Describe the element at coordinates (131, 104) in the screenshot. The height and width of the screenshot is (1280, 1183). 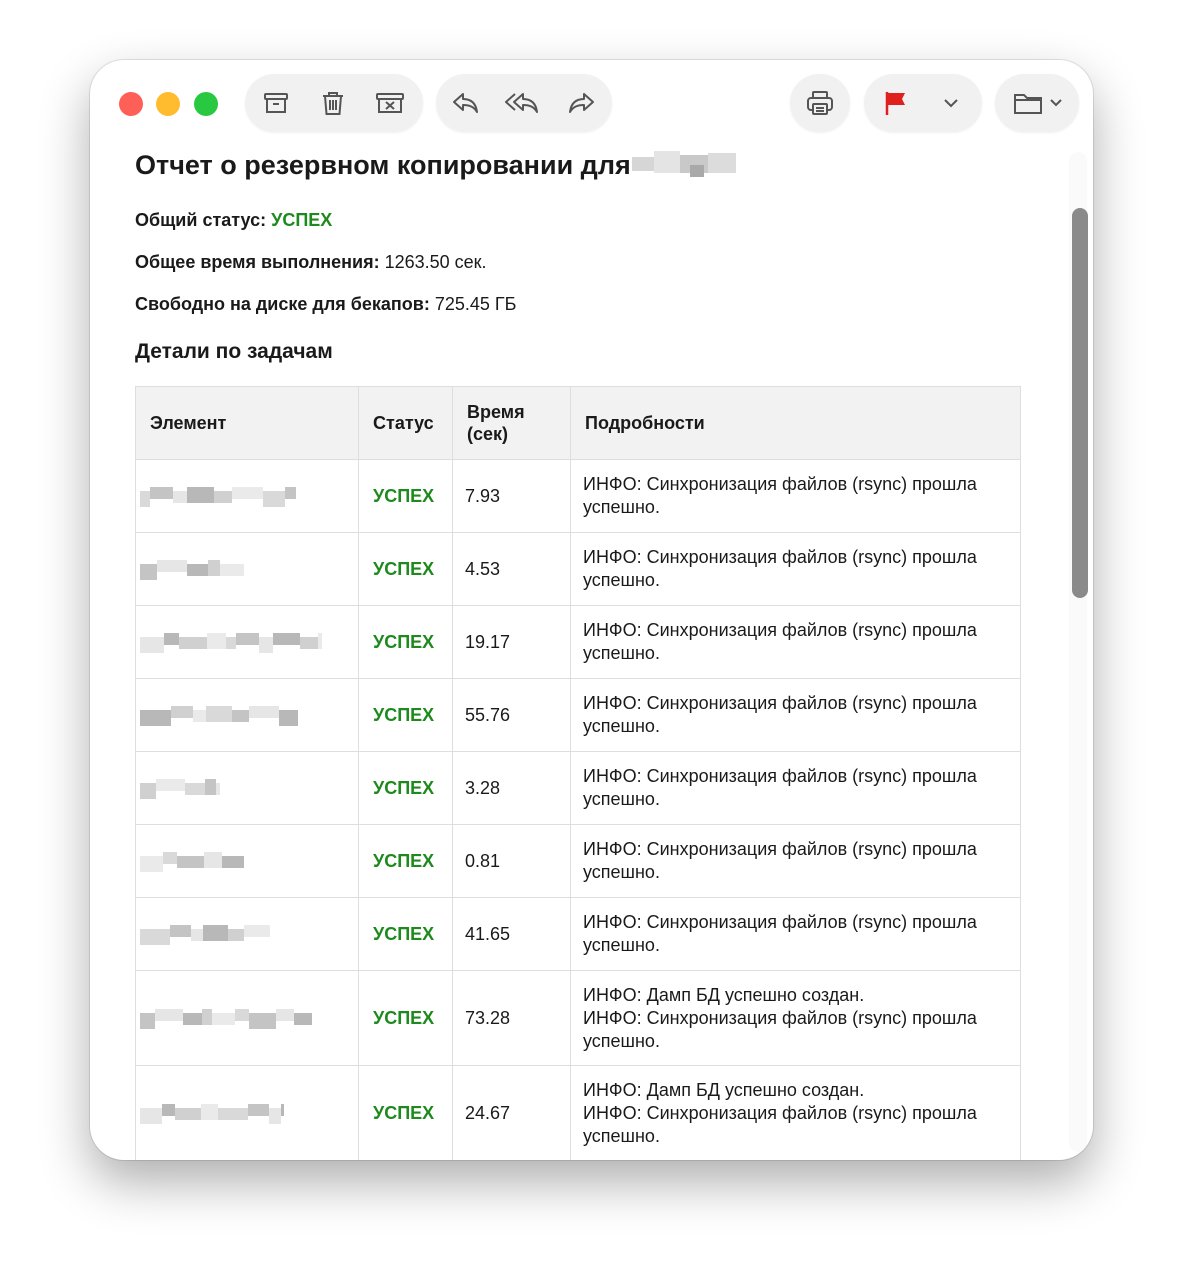
I see `close-window-button` at that location.